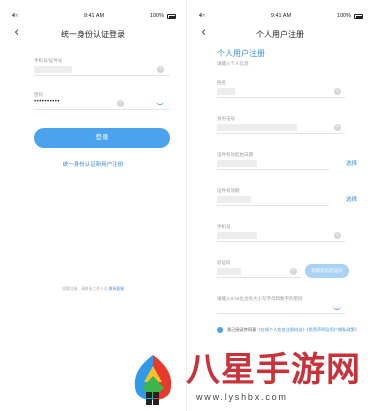 Image resolution: width=373 pixels, height=411 pixels. Describe the element at coordinates (281, 308) in the screenshot. I see `password-input` at that location.